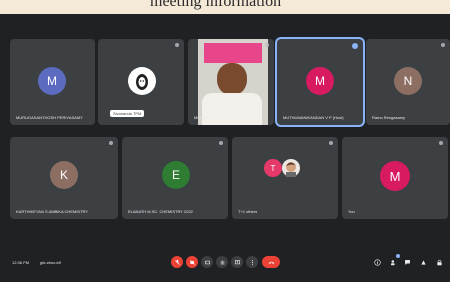  I want to click on participant-avatar, so click(142, 81).